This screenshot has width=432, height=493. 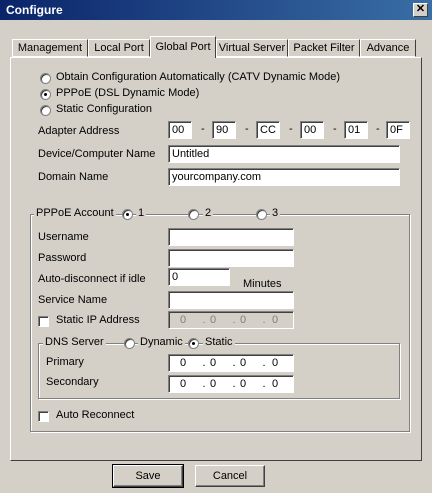 What do you see at coordinates (161, 342) in the screenshot?
I see `dns-dynamic-label: Dynamic` at bounding box center [161, 342].